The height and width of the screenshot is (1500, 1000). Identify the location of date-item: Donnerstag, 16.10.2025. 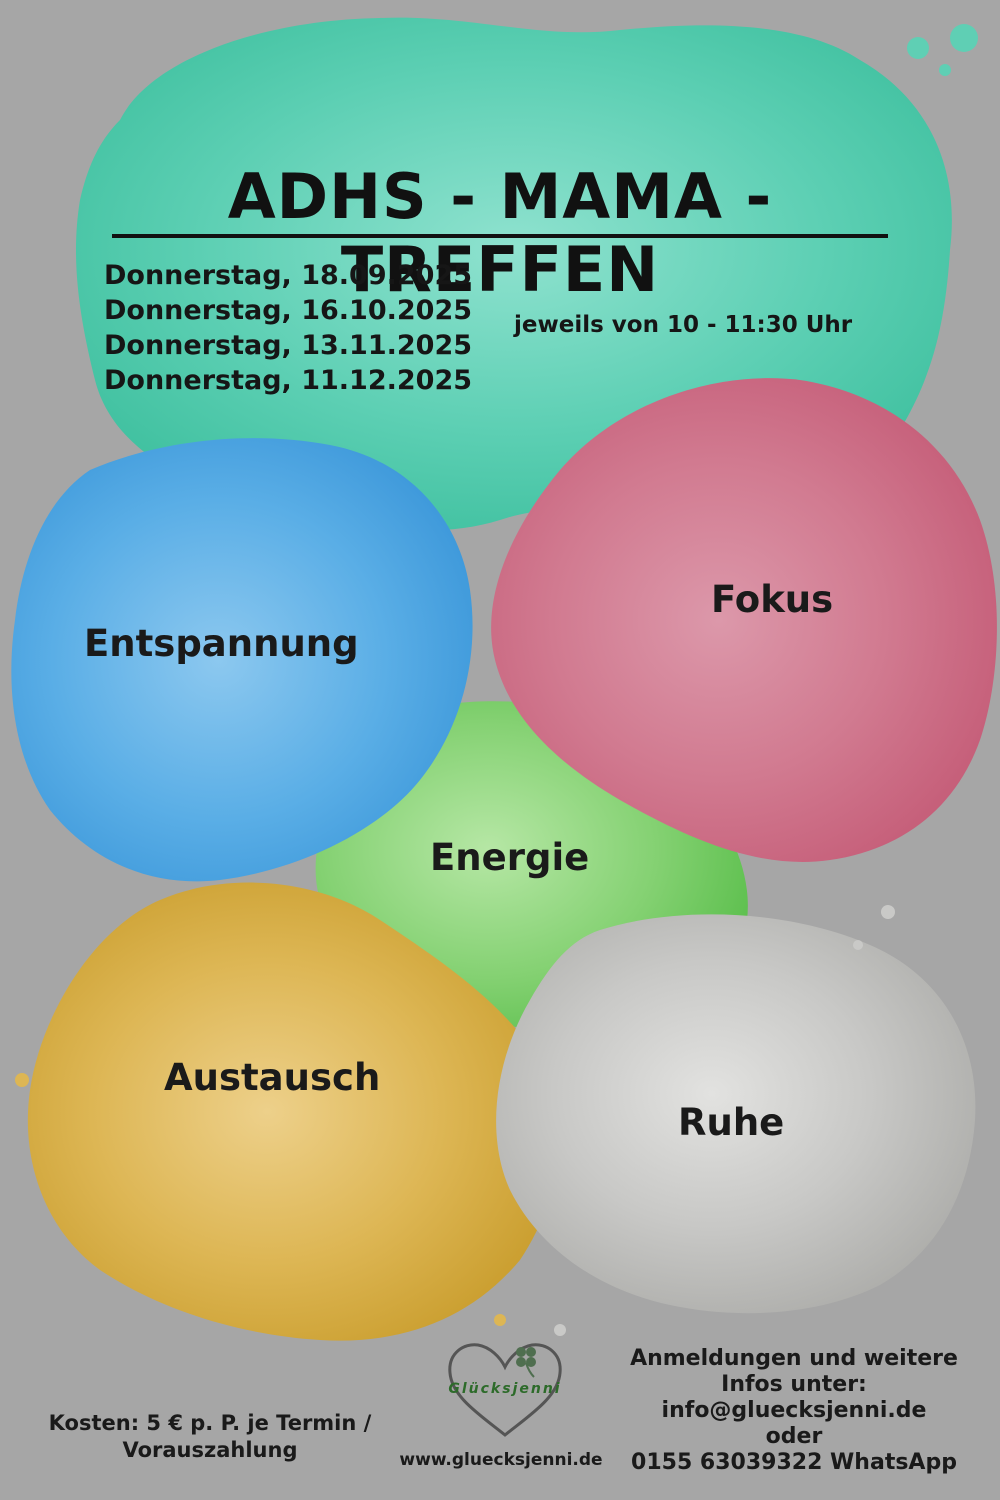
(288, 310).